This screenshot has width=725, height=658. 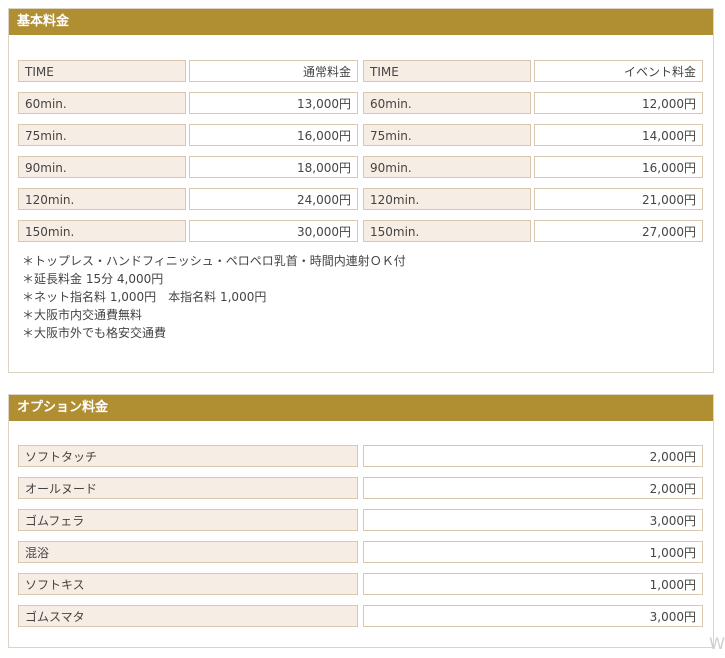 I want to click on option-name-cell: ソフトタッチ, so click(x=188, y=456).